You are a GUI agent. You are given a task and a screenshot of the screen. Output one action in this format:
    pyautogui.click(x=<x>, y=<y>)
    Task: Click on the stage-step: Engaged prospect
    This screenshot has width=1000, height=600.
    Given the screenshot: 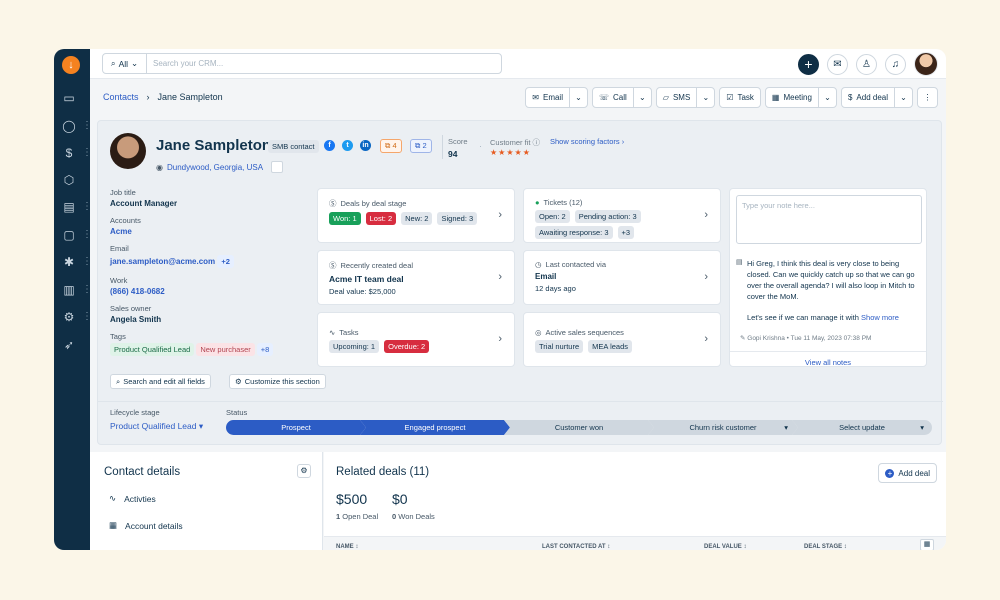 What is the action you would take?
    pyautogui.click(x=435, y=427)
    